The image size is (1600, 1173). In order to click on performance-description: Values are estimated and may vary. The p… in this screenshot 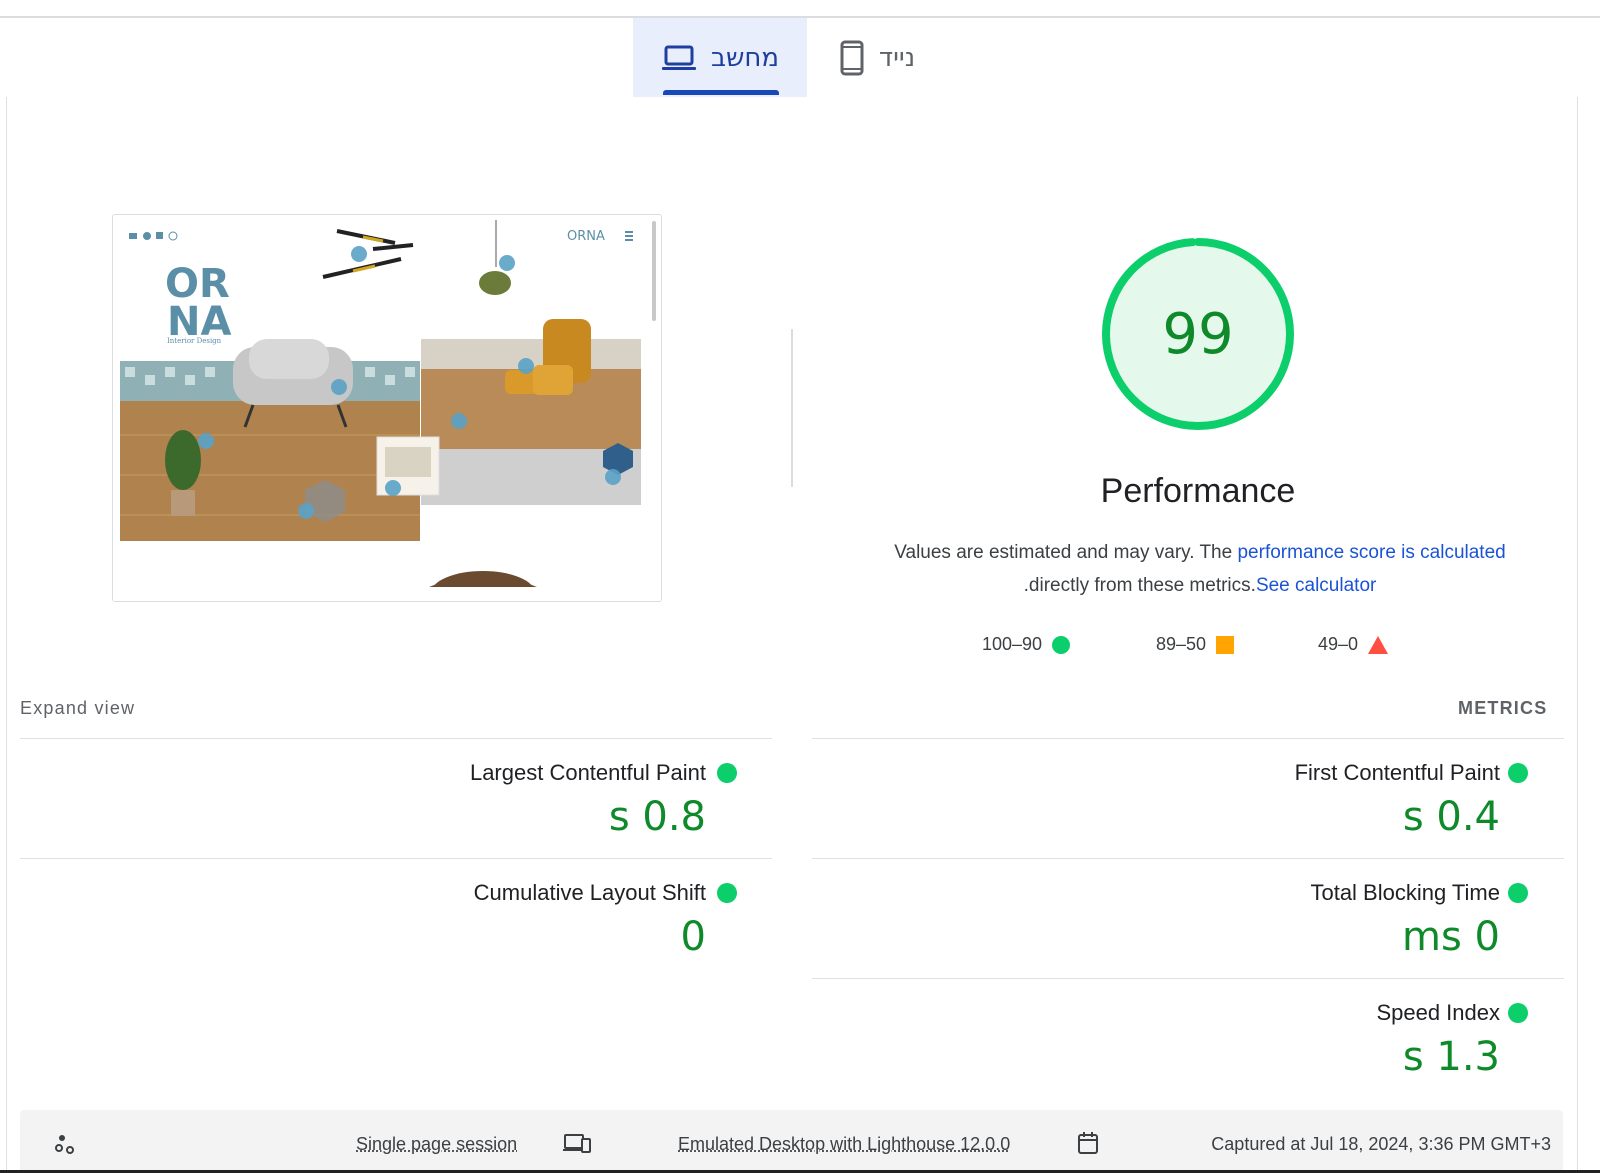, I will do `click(1200, 569)`.